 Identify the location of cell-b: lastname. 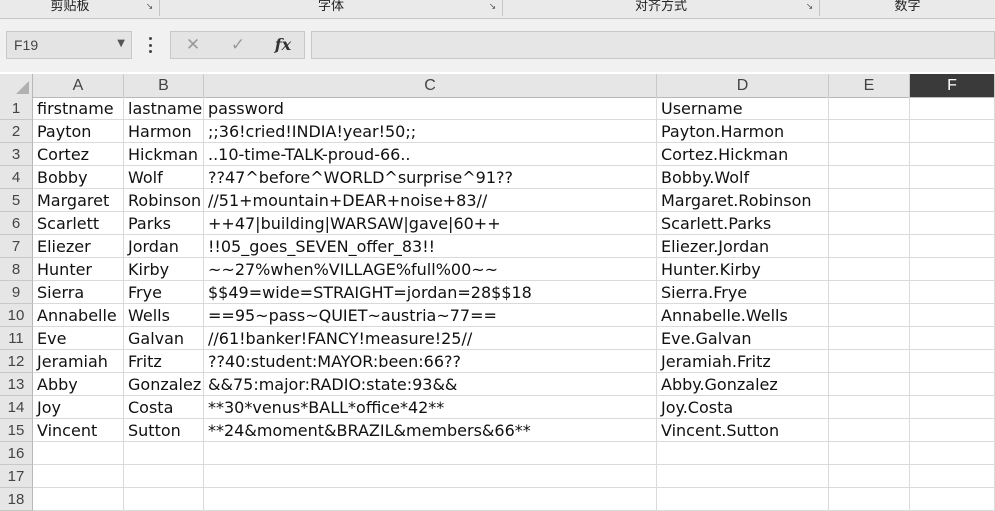
(164, 108).